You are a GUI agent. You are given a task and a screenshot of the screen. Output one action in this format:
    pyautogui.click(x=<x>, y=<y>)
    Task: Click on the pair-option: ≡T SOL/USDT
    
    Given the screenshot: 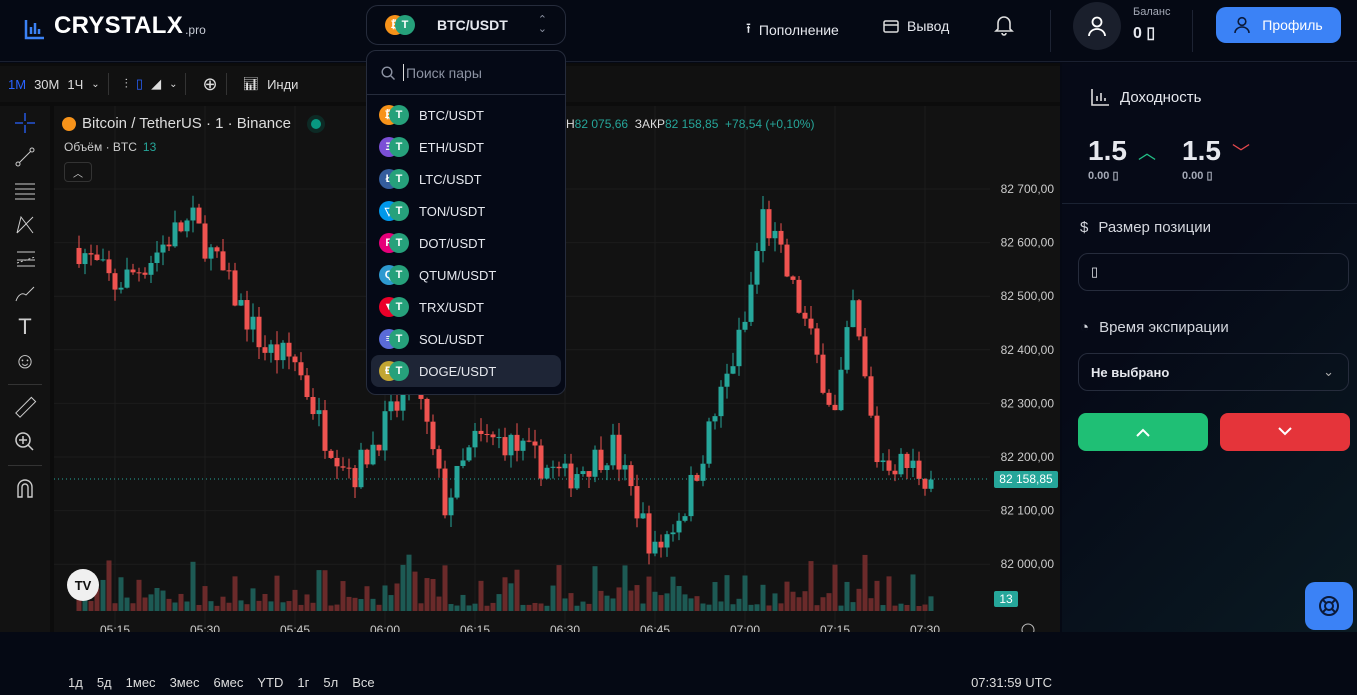 What is the action you would take?
    pyautogui.click(x=466, y=339)
    